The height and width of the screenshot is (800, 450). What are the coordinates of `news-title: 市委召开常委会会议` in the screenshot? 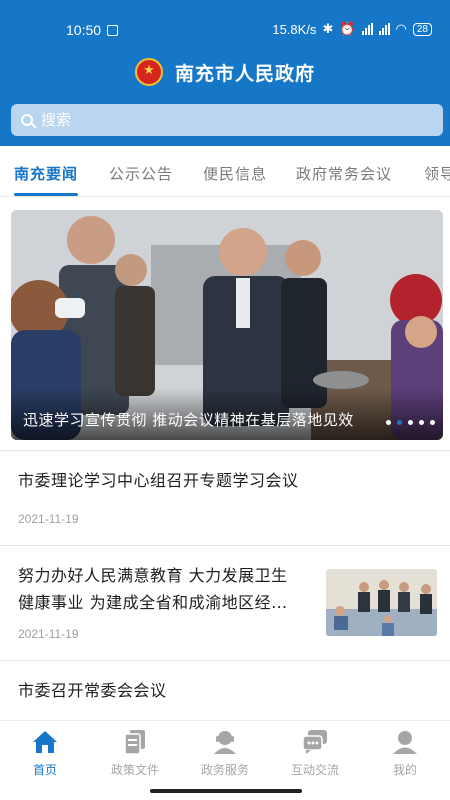 It's located at (92, 690).